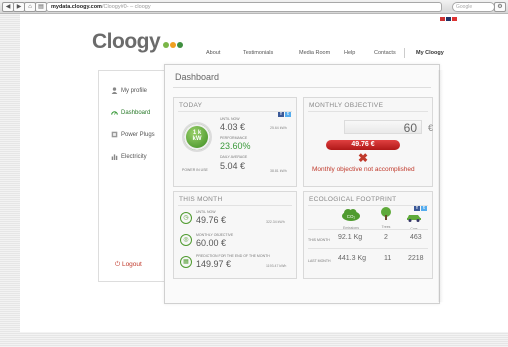 This screenshot has width=508, height=347. I want to click on bar-chart-icon, so click(114, 156).